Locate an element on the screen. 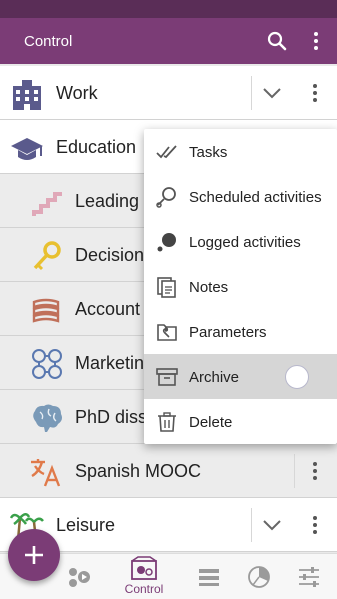 This screenshot has height=599, width=337. page-title: Control is located at coordinates (48, 41).